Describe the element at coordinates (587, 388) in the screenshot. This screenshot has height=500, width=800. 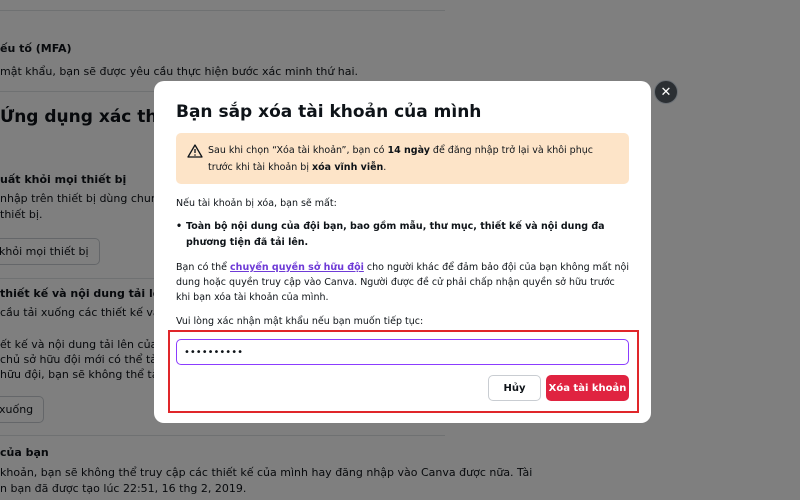
I see `delete-account-button: Xóa tài khoản` at that location.